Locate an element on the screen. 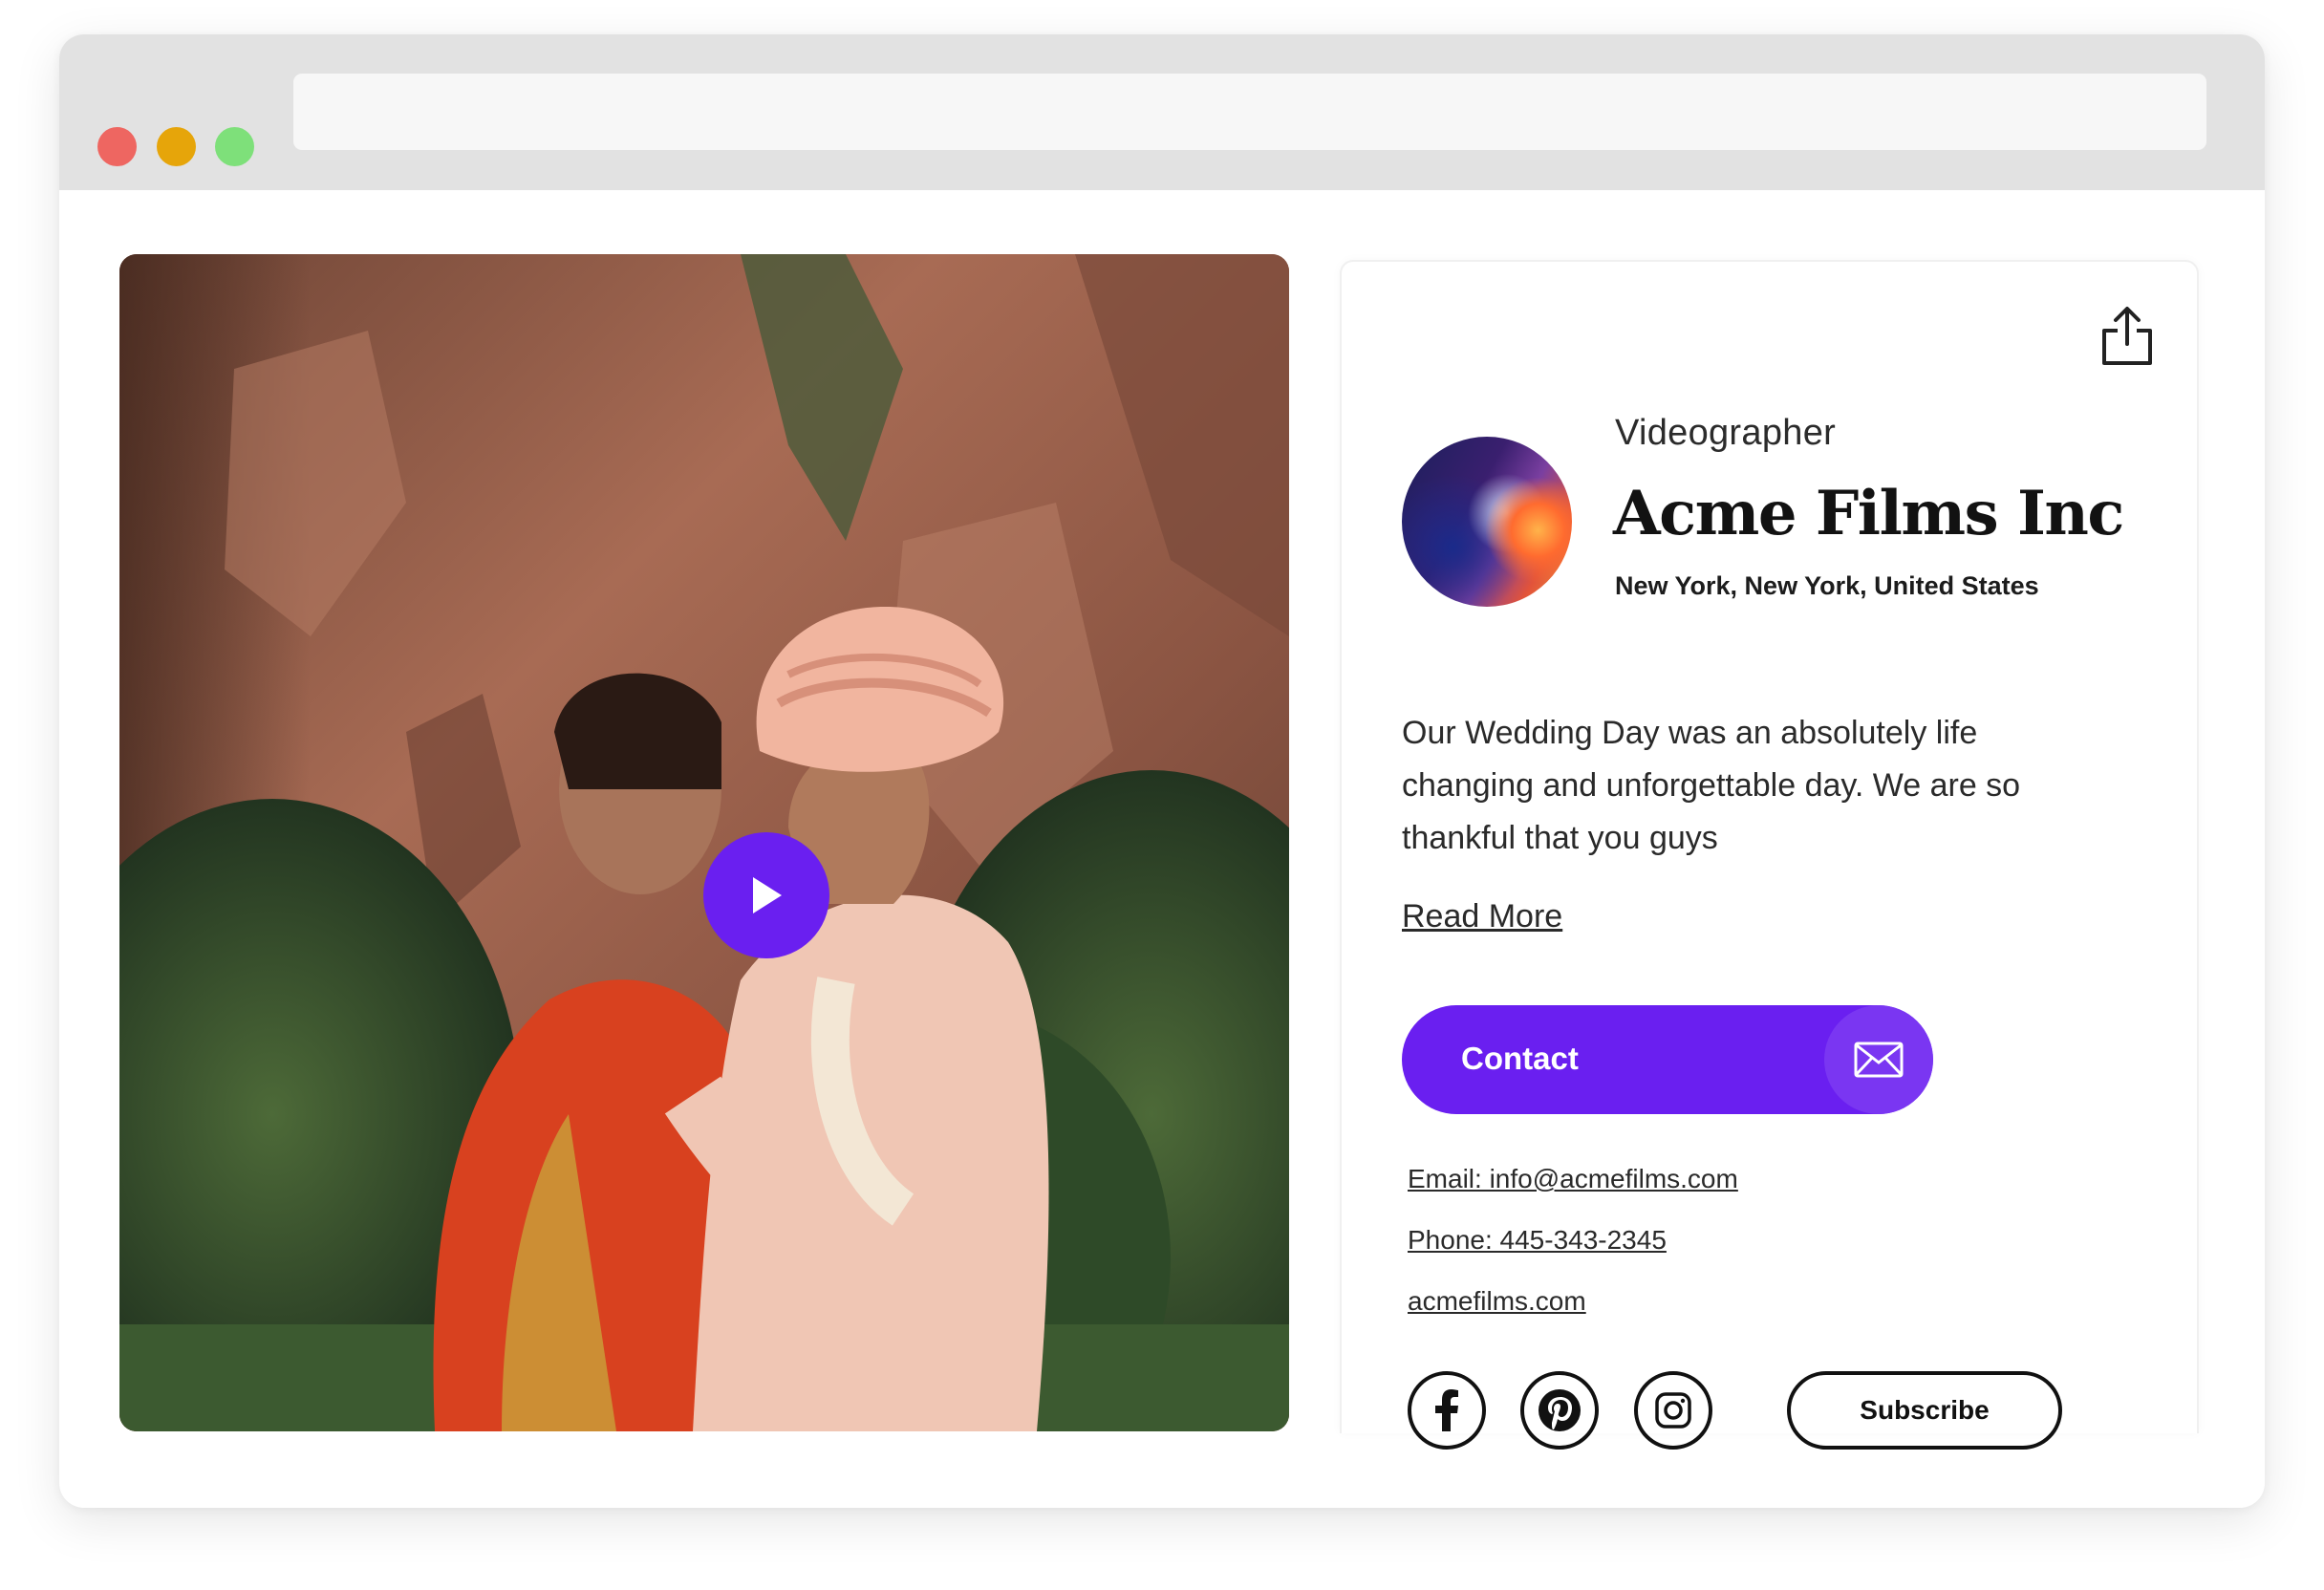 The image size is (2324, 1590). avatar is located at coordinates (1487, 522).